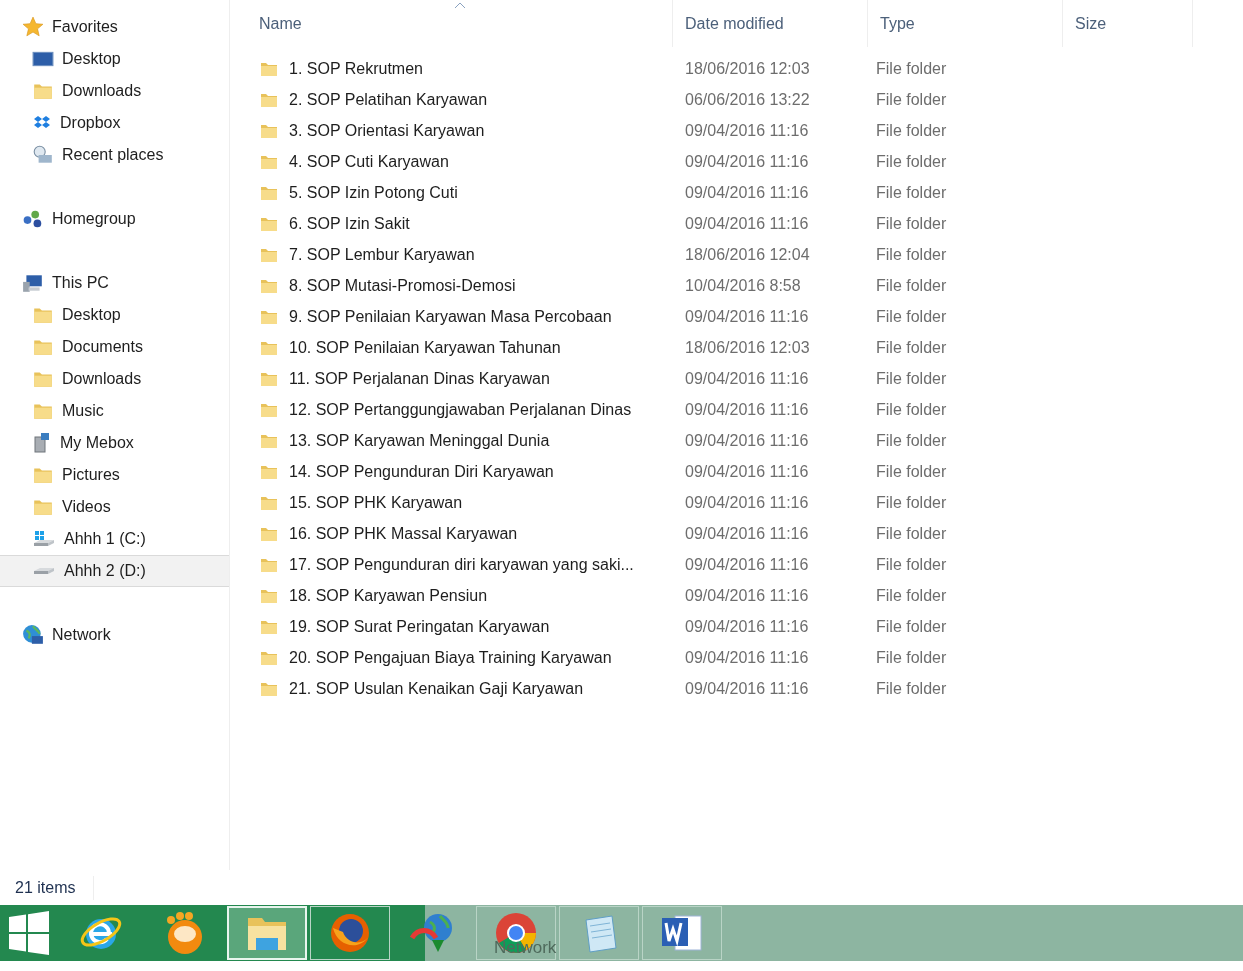  Describe the element at coordinates (402, 285) in the screenshot. I see `file-name: 8. SOP Mutasi-Promosi-Demosi` at that location.